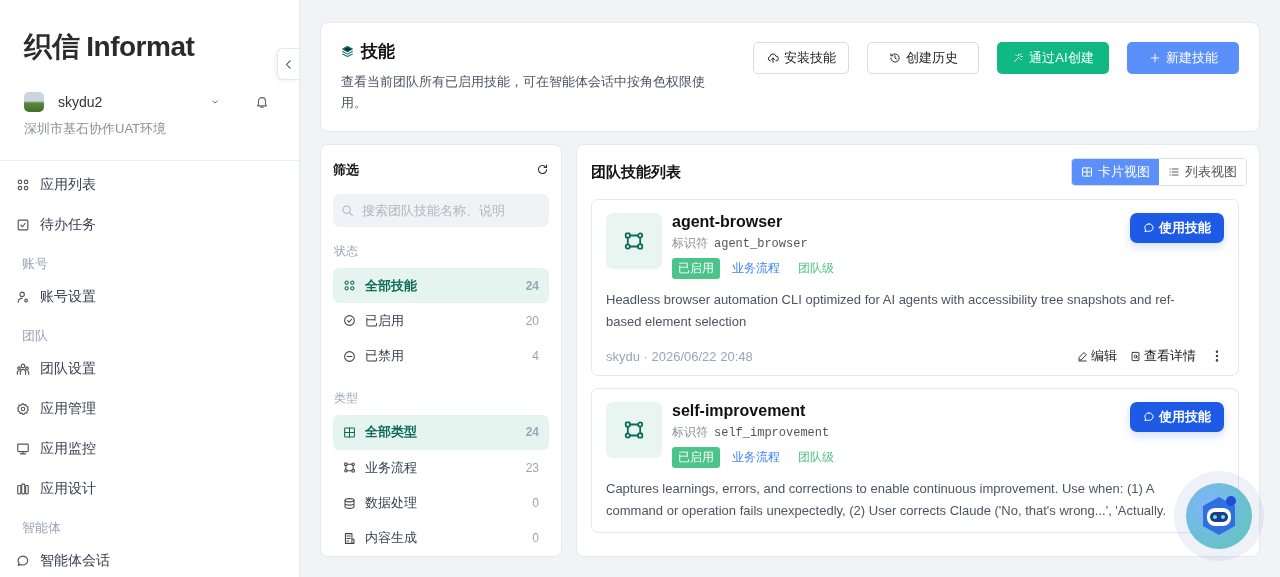 The height and width of the screenshot is (577, 1280). I want to click on author-and-date: skydu · 2026/06/22 20:48, so click(680, 356).